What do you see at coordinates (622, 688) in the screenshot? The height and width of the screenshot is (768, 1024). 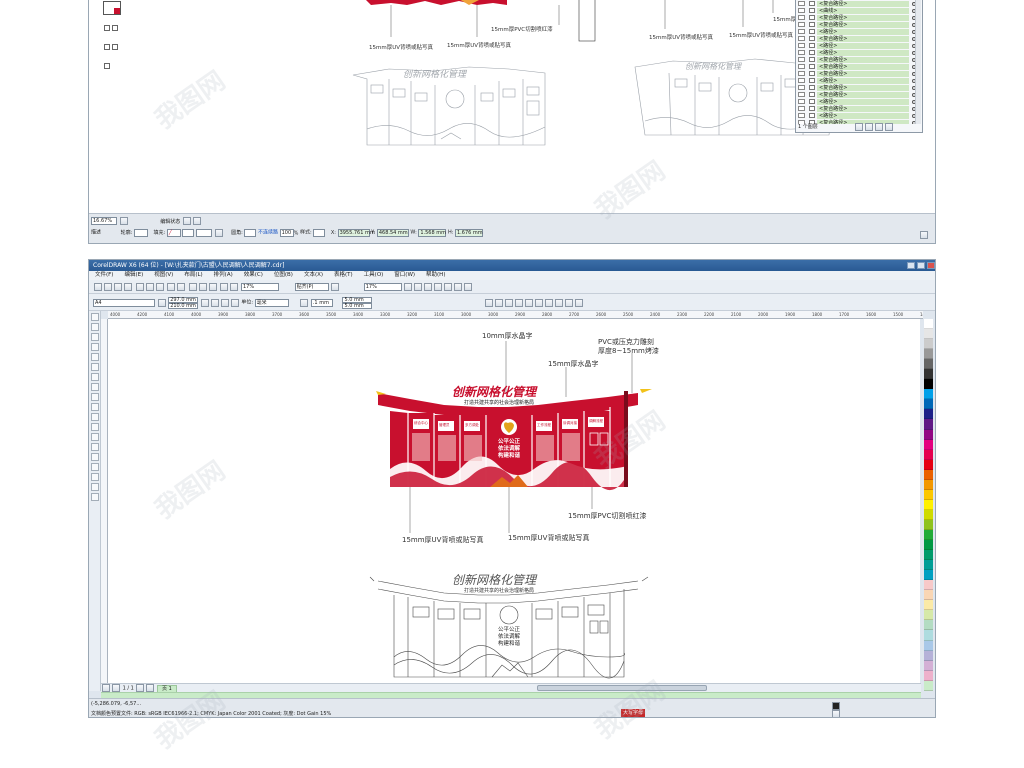 I see `horizontal-scroll-thumb` at bounding box center [622, 688].